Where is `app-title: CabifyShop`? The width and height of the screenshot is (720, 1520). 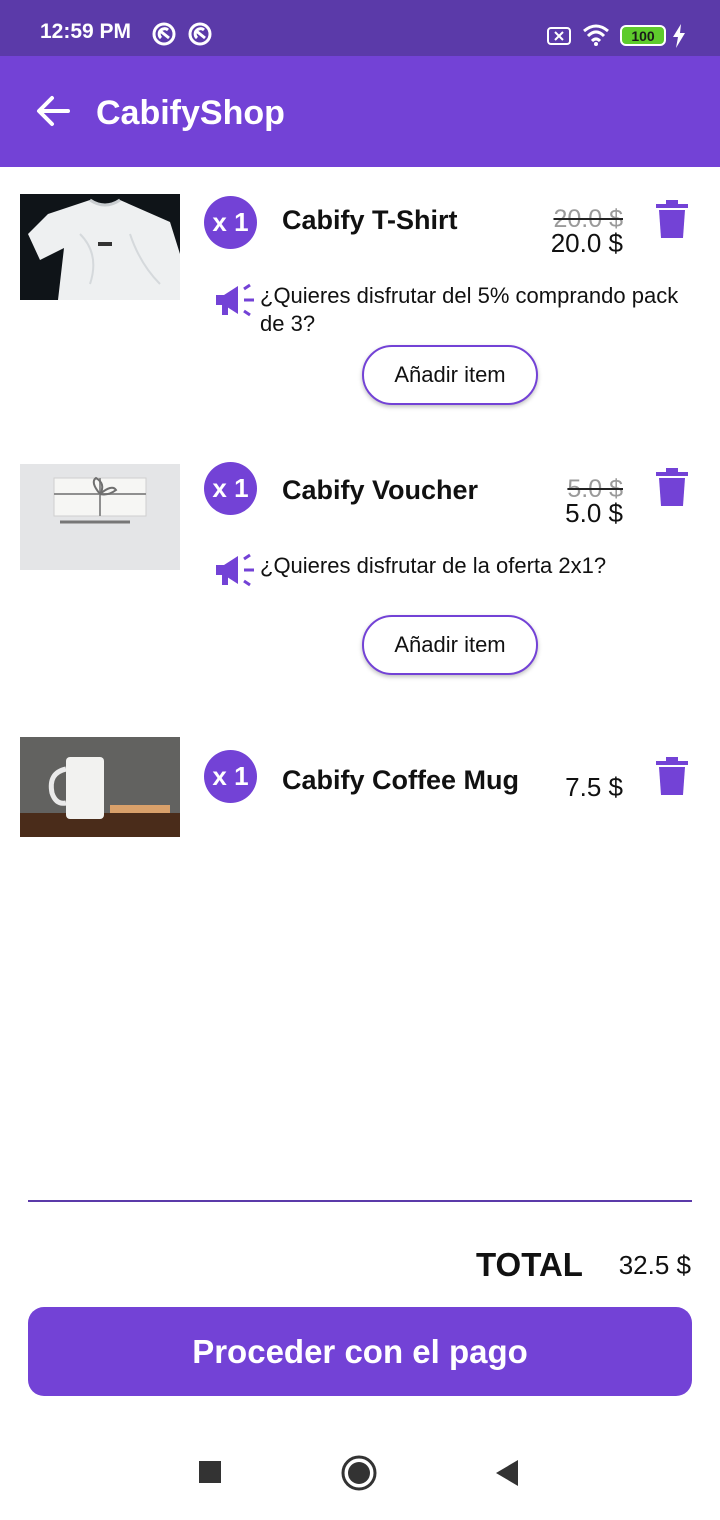 app-title: CabifyShop is located at coordinates (190, 113).